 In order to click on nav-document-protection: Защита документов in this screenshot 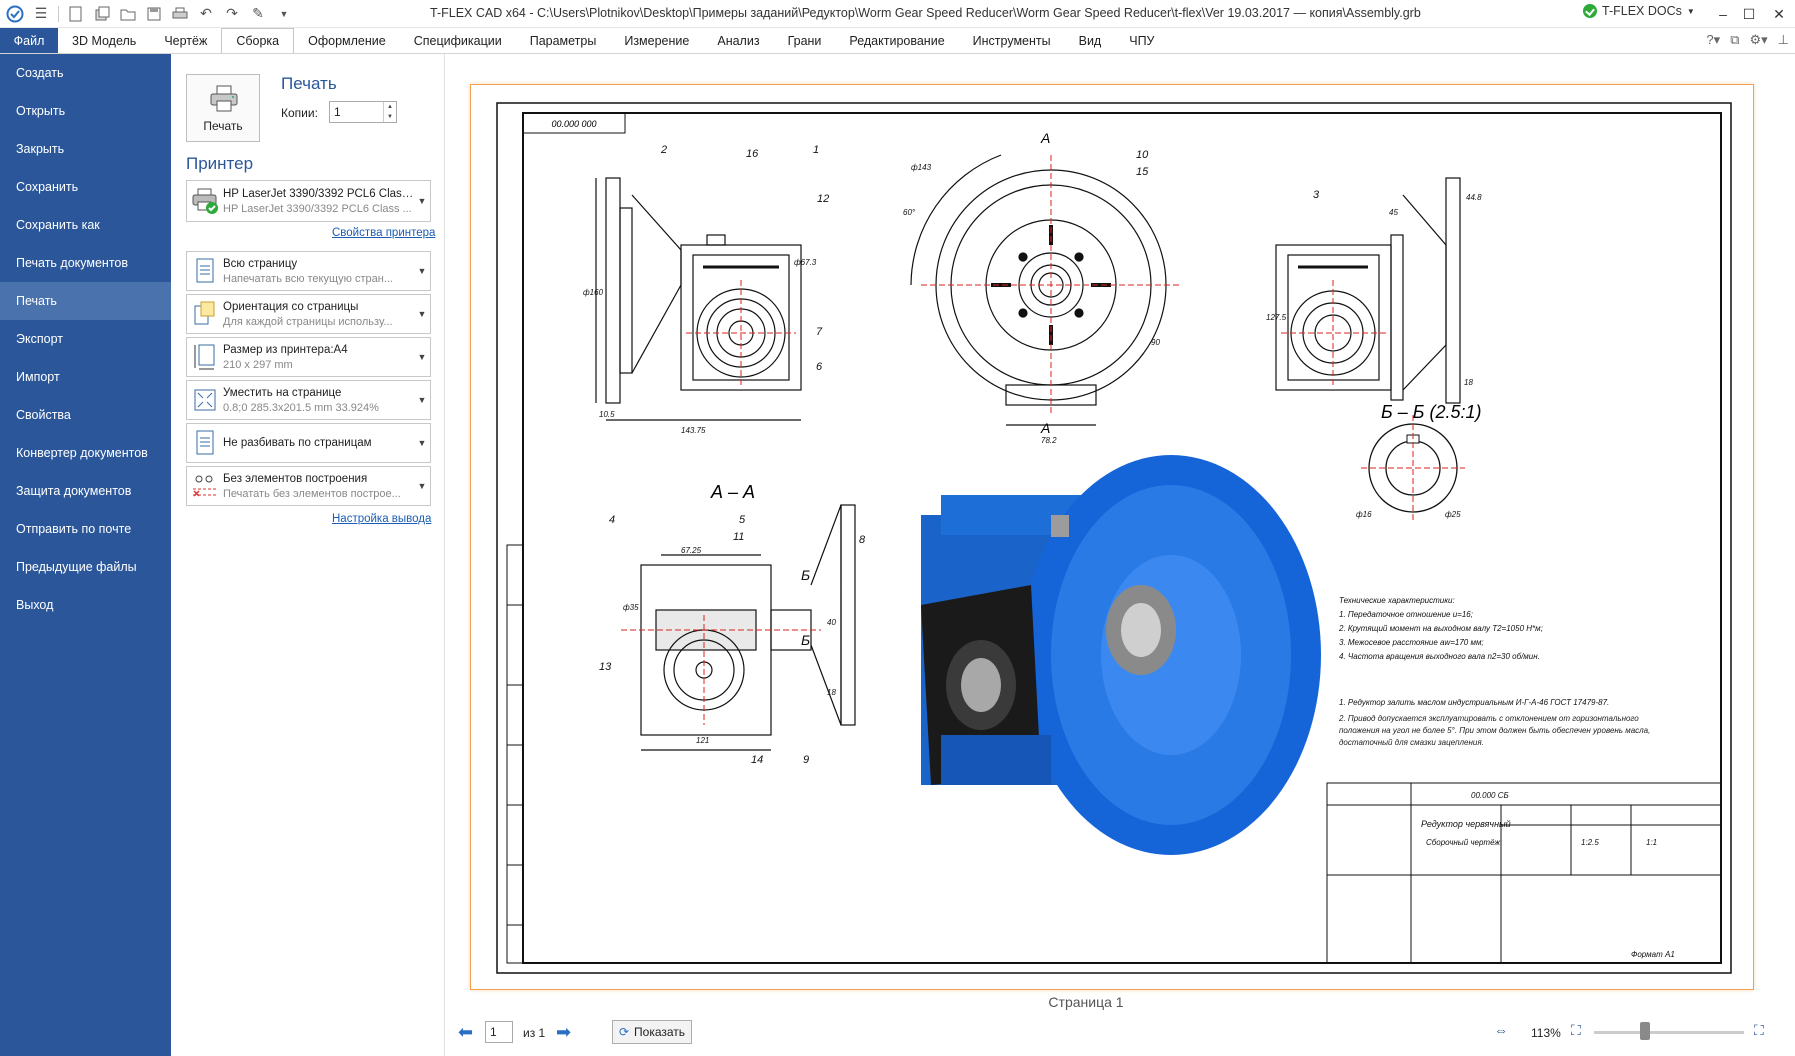, I will do `click(85, 491)`.